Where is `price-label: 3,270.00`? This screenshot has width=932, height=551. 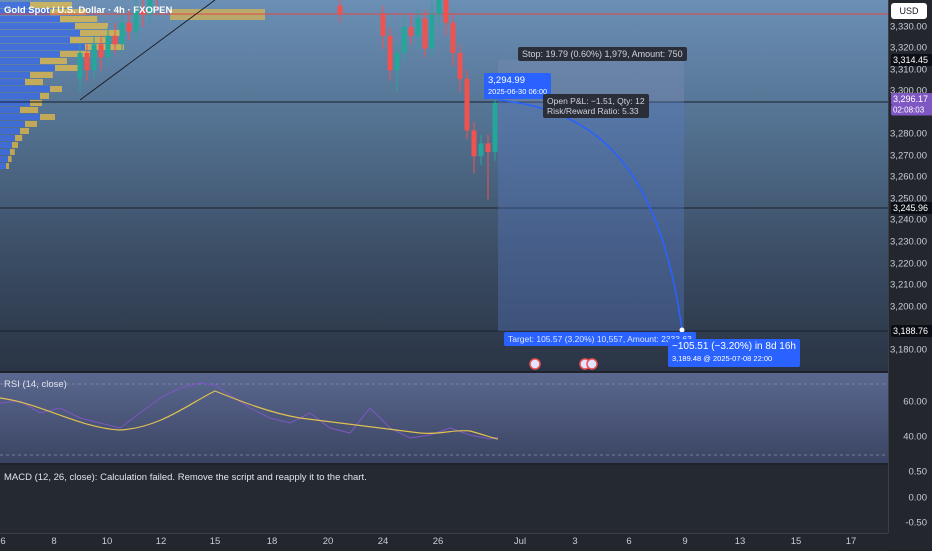
price-label: 3,270.00 is located at coordinates (908, 156).